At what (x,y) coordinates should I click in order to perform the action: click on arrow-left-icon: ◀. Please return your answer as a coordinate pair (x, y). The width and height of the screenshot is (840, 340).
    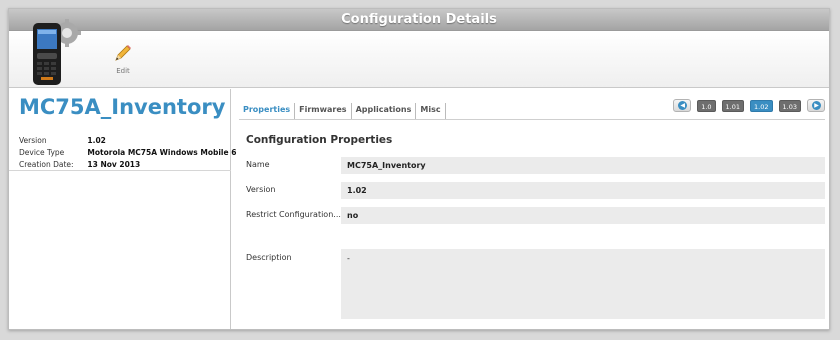
    Looking at the image, I should click on (683, 105).